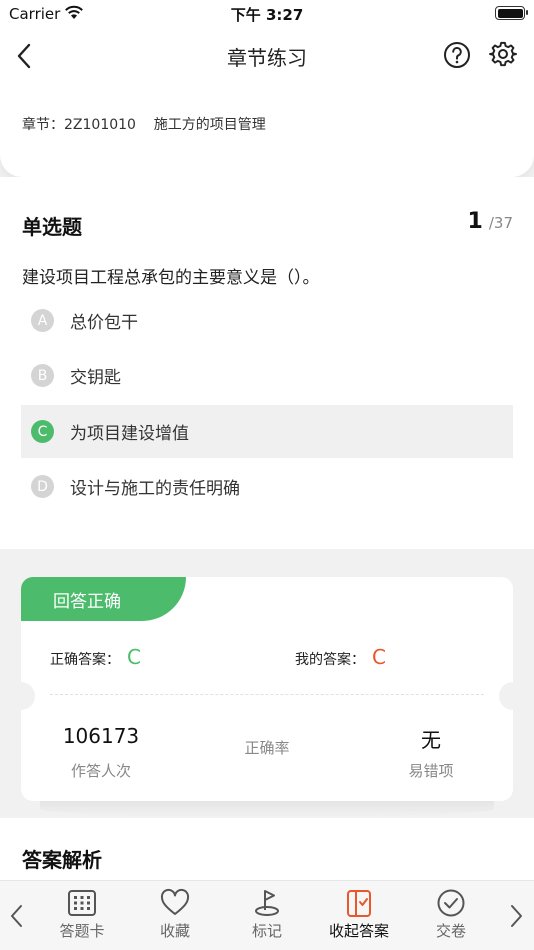 The width and height of the screenshot is (534, 950). Describe the element at coordinates (451, 903) in the screenshot. I see `check-circle-icon` at that location.